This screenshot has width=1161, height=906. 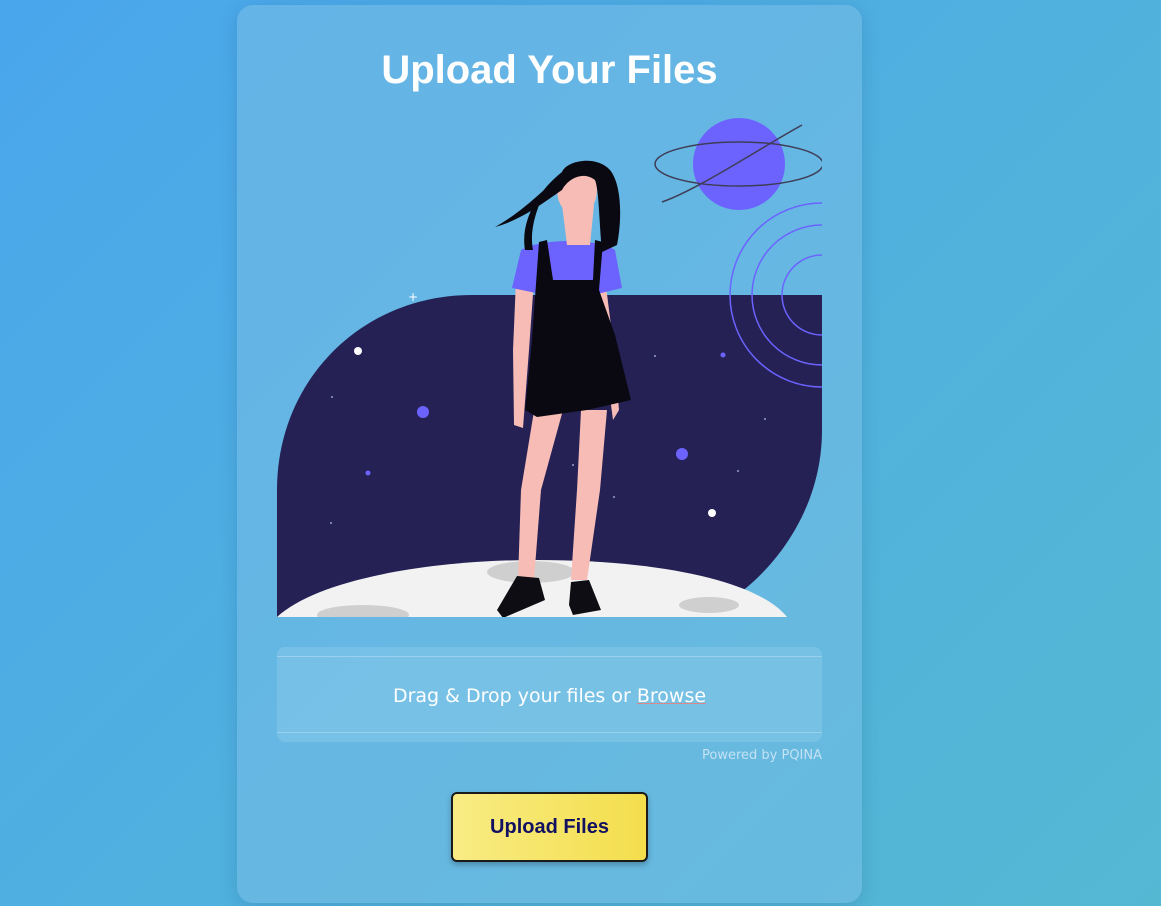 I want to click on dropzone-label: Drag & Drop your files or Browse, so click(x=549, y=696).